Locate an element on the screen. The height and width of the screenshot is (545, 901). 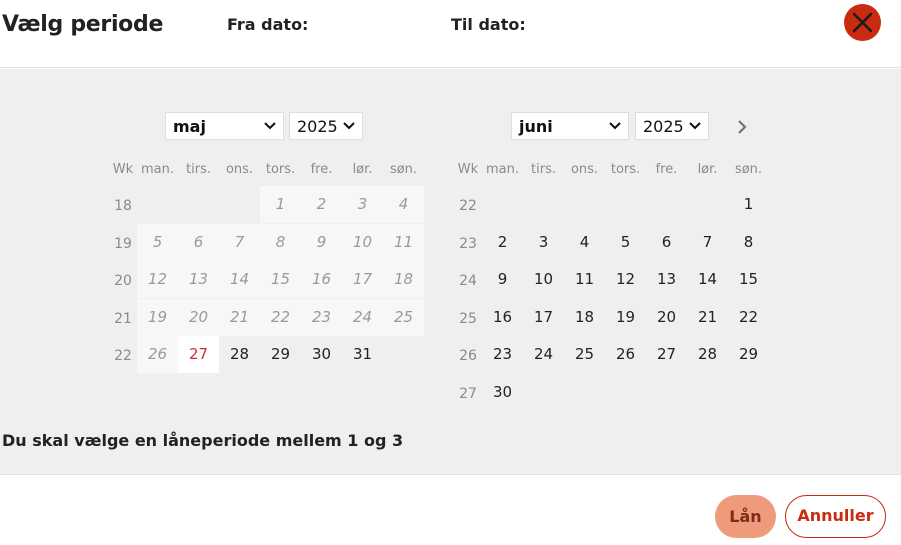
close-button is located at coordinates (862, 22).